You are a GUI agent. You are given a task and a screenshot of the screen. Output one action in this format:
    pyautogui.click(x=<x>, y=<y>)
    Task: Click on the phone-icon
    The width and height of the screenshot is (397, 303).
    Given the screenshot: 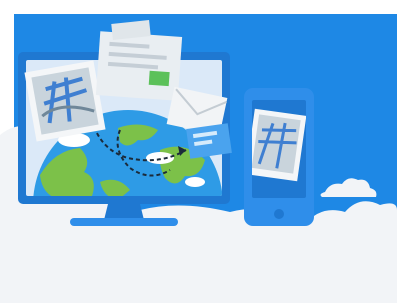 What is the action you would take?
    pyautogui.click(x=279, y=157)
    